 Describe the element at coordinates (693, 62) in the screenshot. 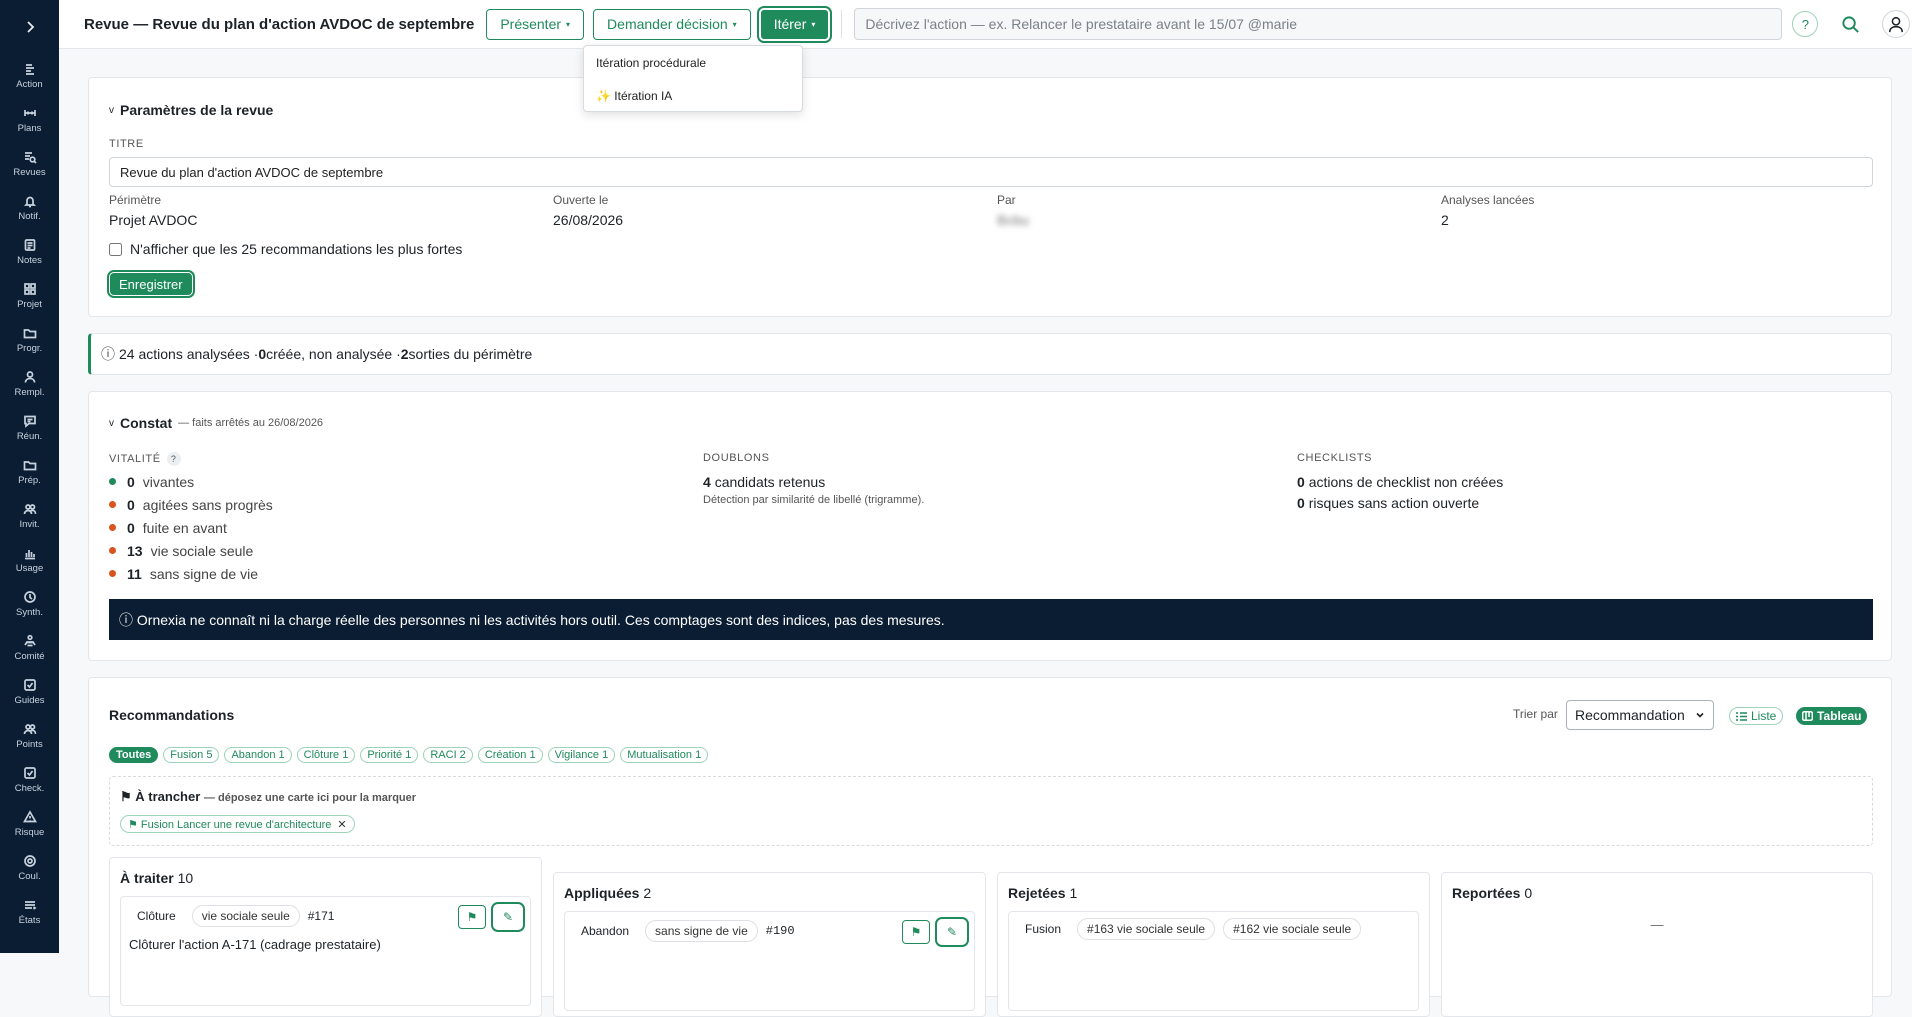

I see `menu-item-procedural: Itération procédurale` at that location.